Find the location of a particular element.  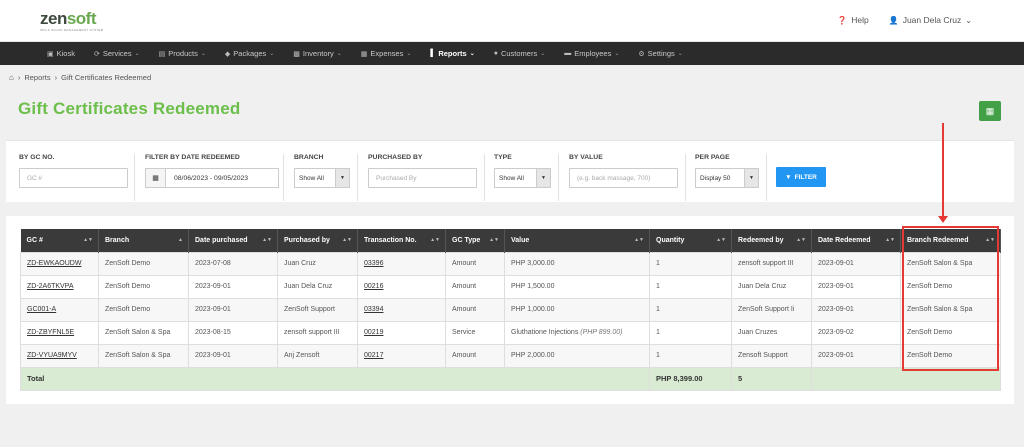

nav-inventory: ▩ Inventory ⌄ is located at coordinates (317, 53).